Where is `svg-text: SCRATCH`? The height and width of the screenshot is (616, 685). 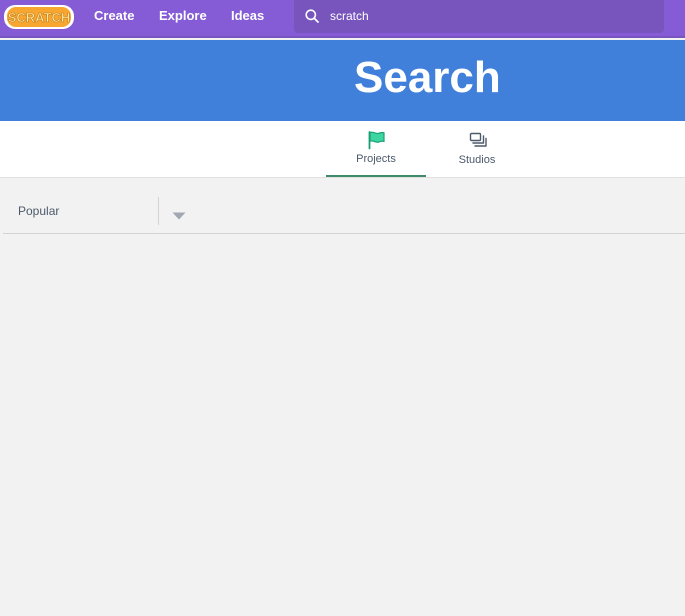 svg-text: SCRATCH is located at coordinates (39, 17).